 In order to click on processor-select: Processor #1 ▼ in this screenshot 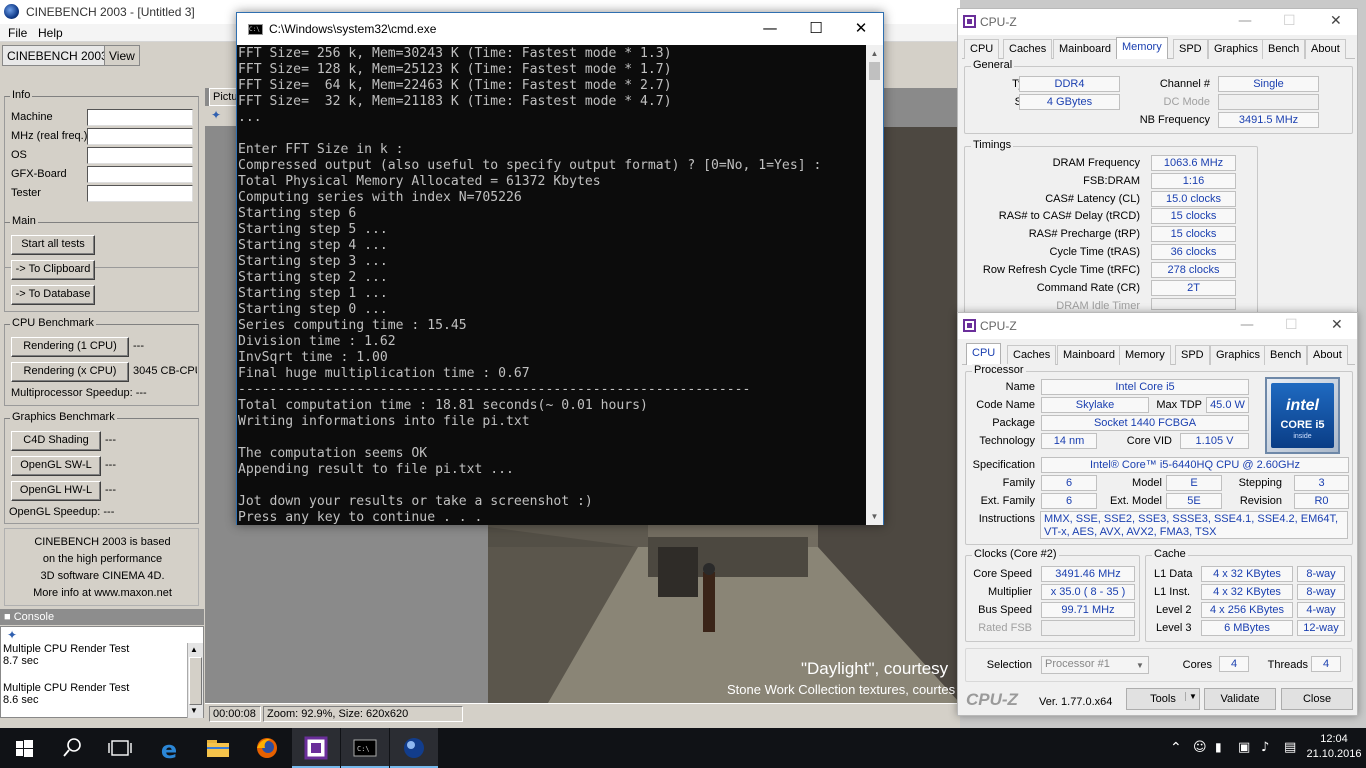, I will do `click(1095, 665)`.